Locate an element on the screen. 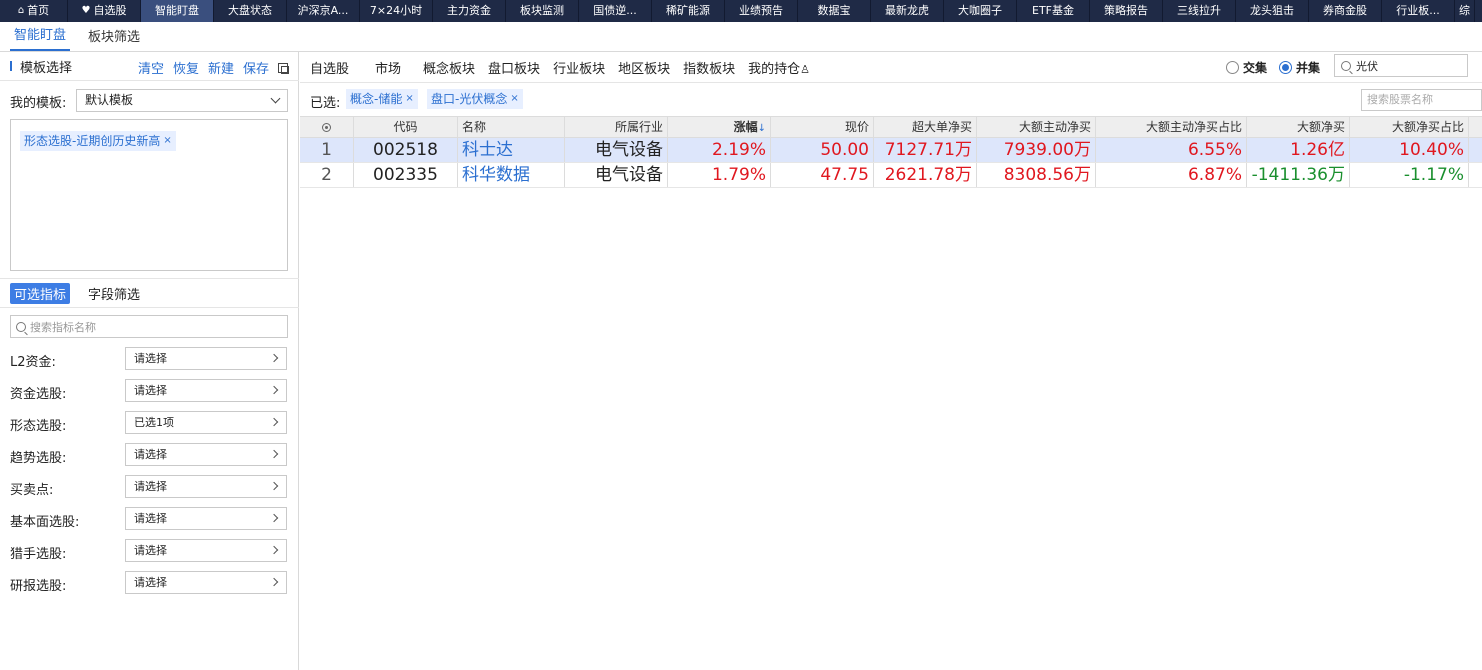 Image resolution: width=1482 pixels, height=670 pixels. nav-item: 业绩预告 is located at coordinates (761, 11).